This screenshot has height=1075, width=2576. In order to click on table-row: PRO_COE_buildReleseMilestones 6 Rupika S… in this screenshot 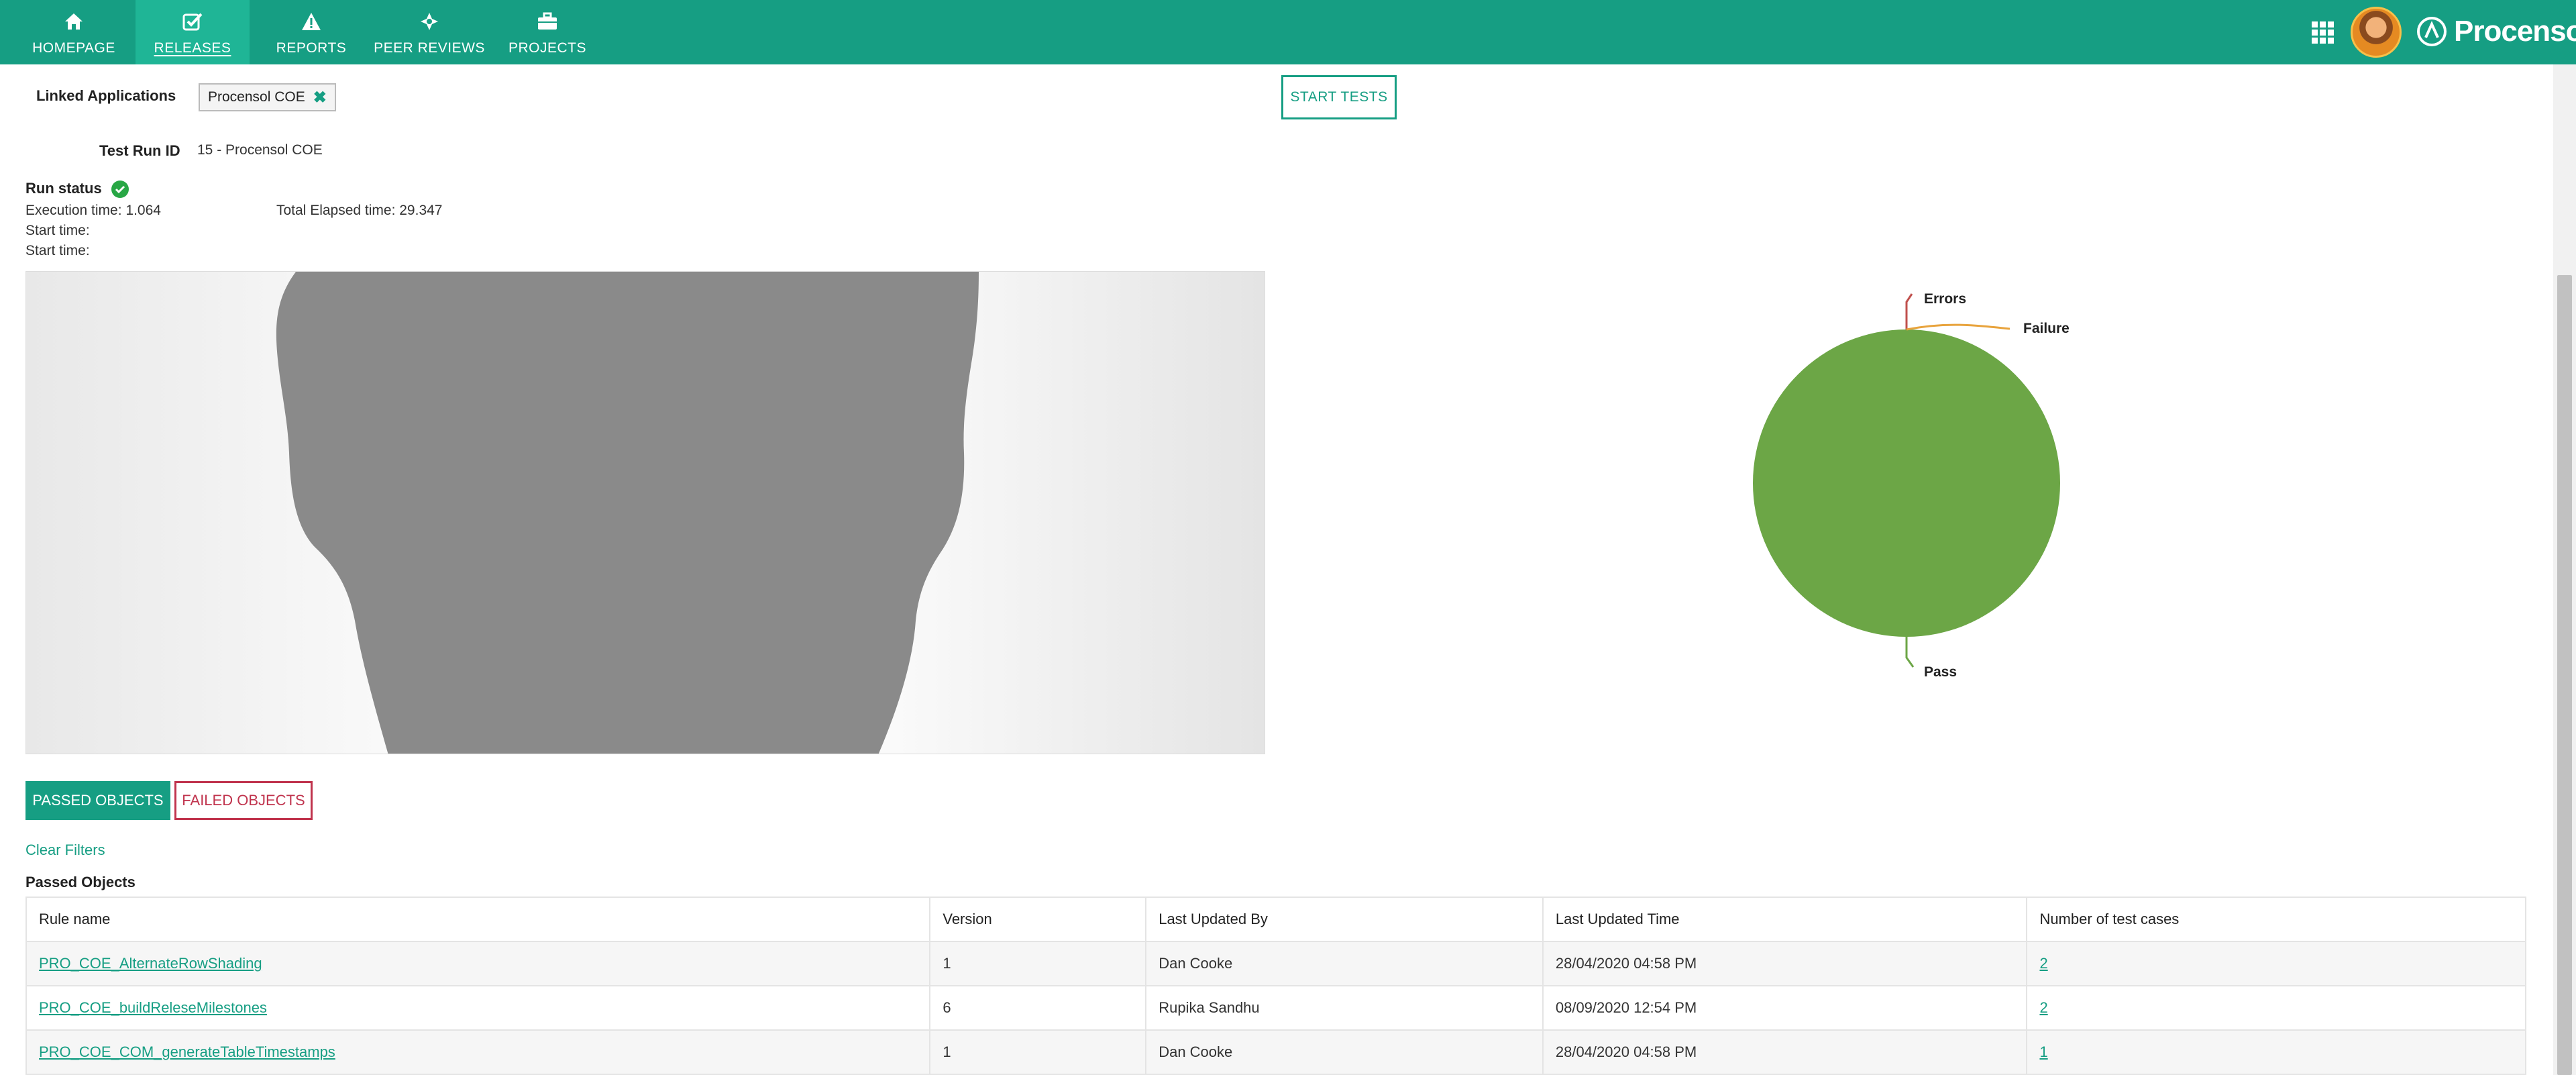, I will do `click(1275, 1008)`.